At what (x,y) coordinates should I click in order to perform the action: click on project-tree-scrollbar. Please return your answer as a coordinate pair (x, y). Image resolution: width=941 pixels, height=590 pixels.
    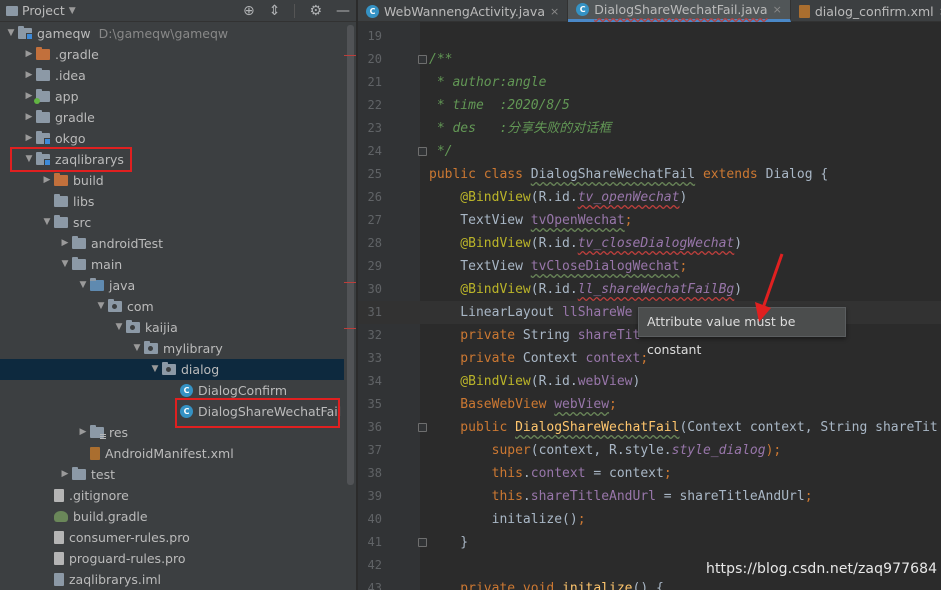
    Looking at the image, I should click on (350, 255).